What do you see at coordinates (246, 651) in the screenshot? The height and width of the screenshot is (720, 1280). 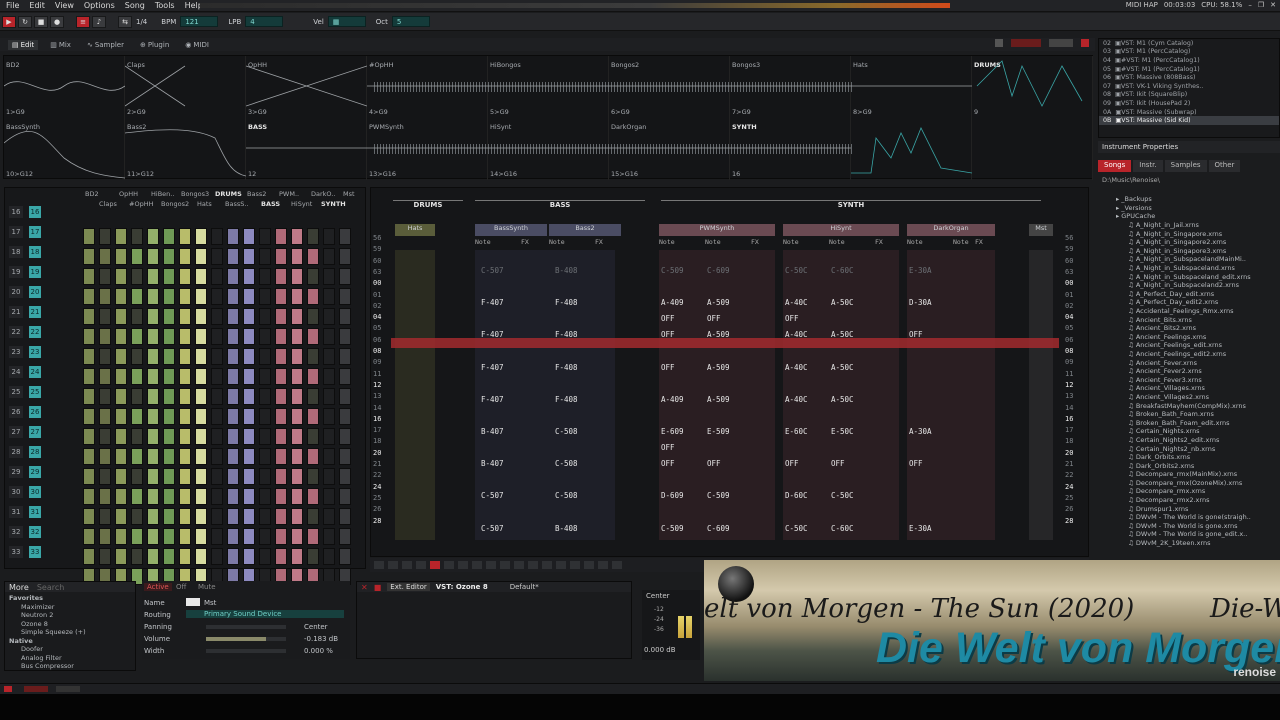 I see `width-slider` at bounding box center [246, 651].